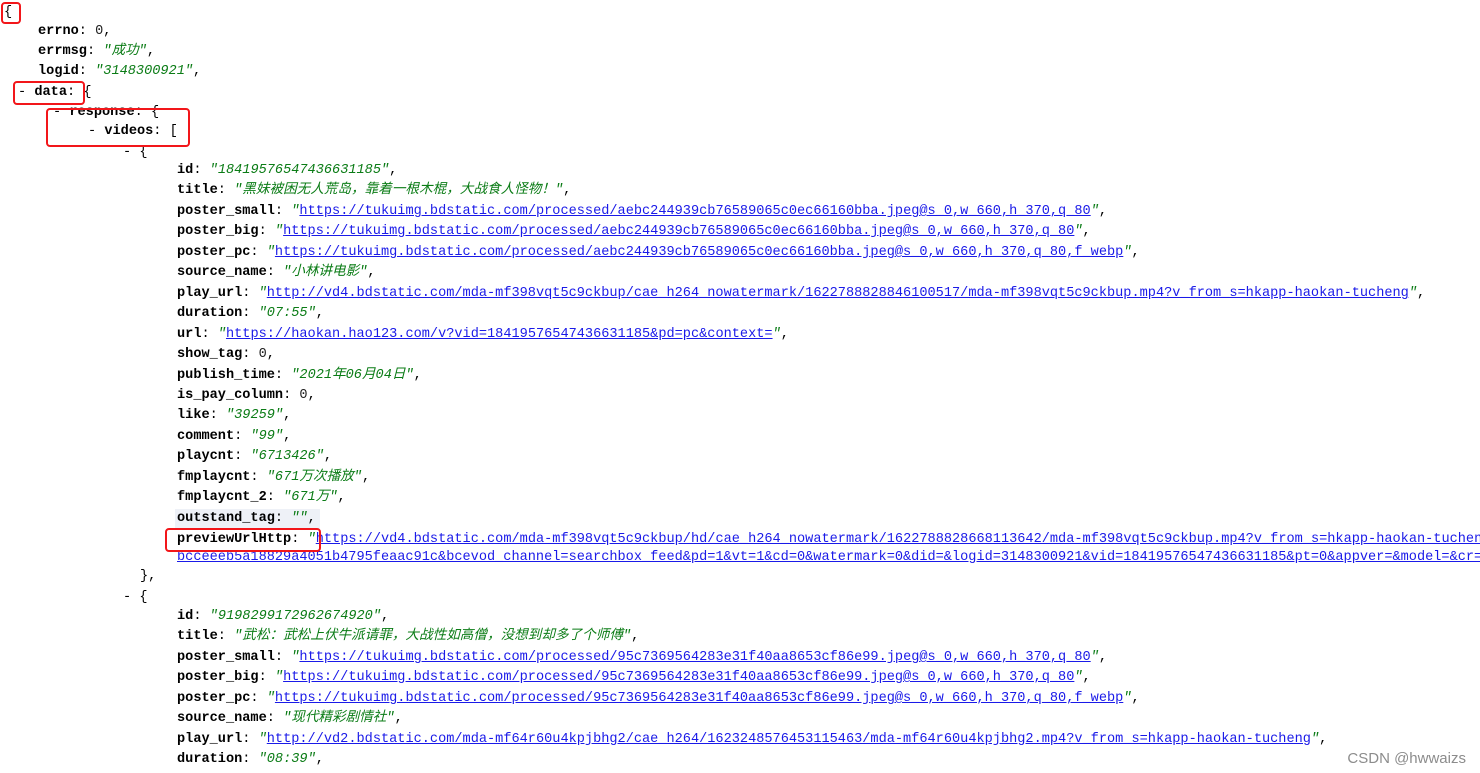 Image resolution: width=1480 pixels, height=773 pixels. Describe the element at coordinates (62, 51) in the screenshot. I see `key-errmsg: errmsg` at that location.